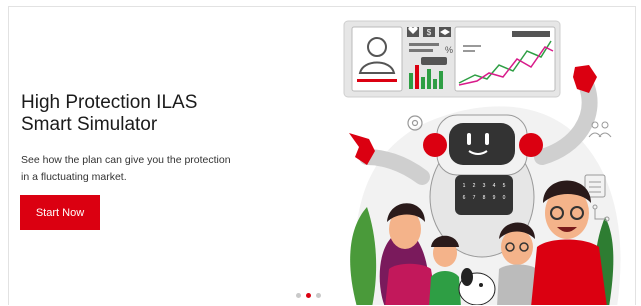  Describe the element at coordinates (487, 139) in the screenshot. I see `robot-eye-right` at that location.